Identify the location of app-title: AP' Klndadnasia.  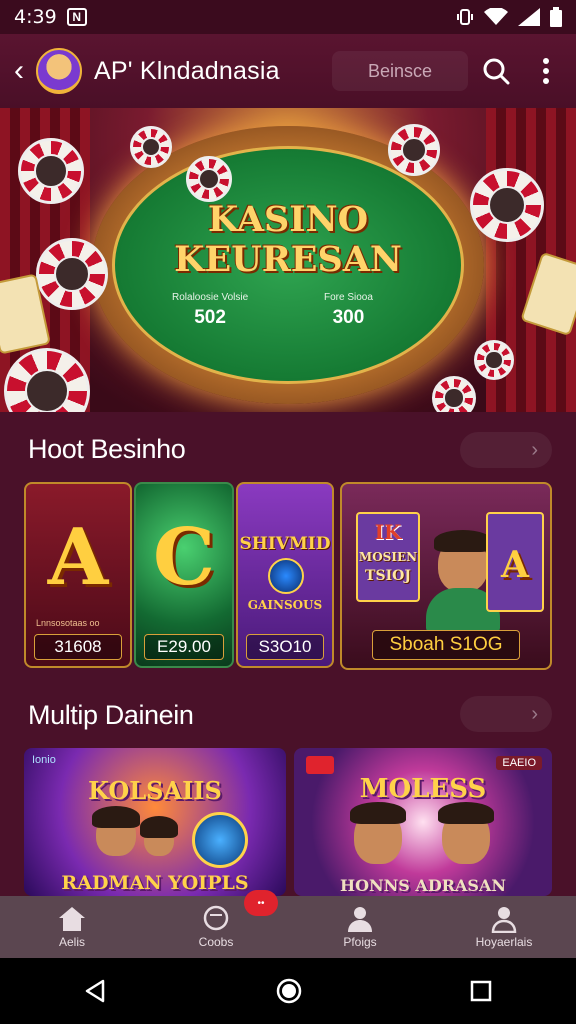
(187, 70).